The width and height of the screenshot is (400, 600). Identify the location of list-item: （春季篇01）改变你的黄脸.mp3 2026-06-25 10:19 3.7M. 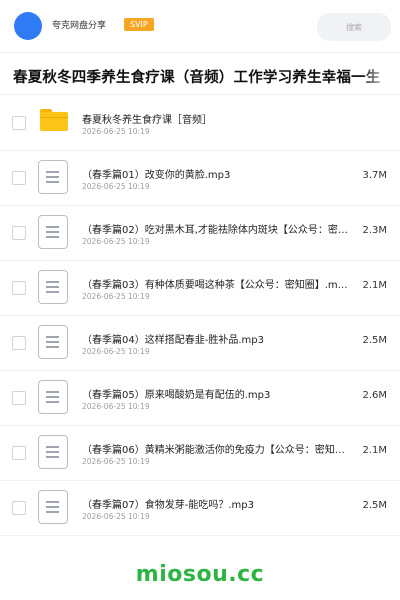
(200, 178).